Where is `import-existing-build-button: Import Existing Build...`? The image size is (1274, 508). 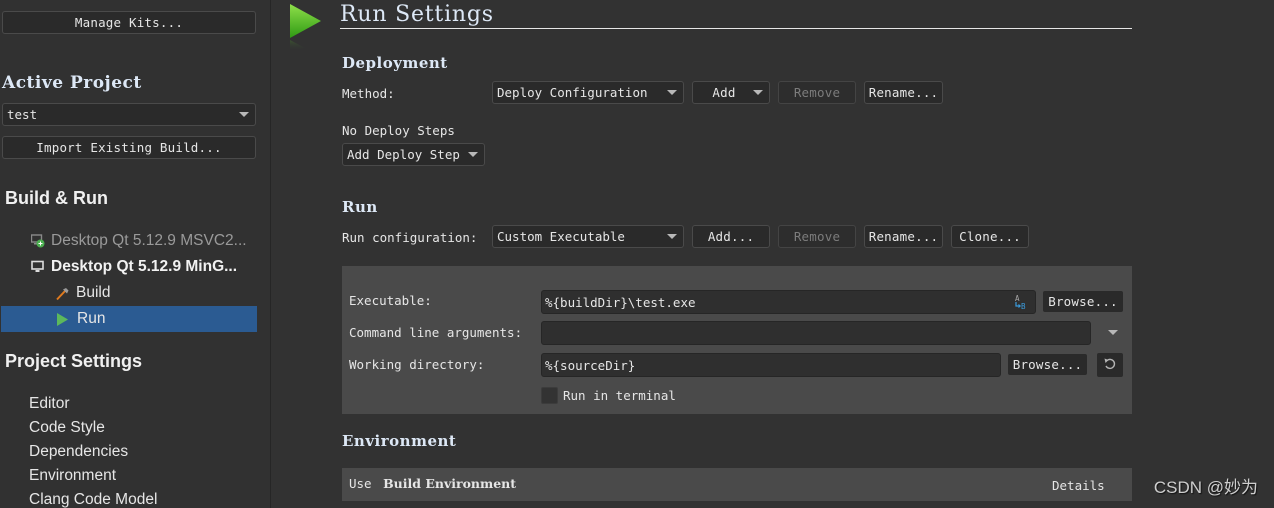 import-existing-build-button: Import Existing Build... is located at coordinates (129, 147).